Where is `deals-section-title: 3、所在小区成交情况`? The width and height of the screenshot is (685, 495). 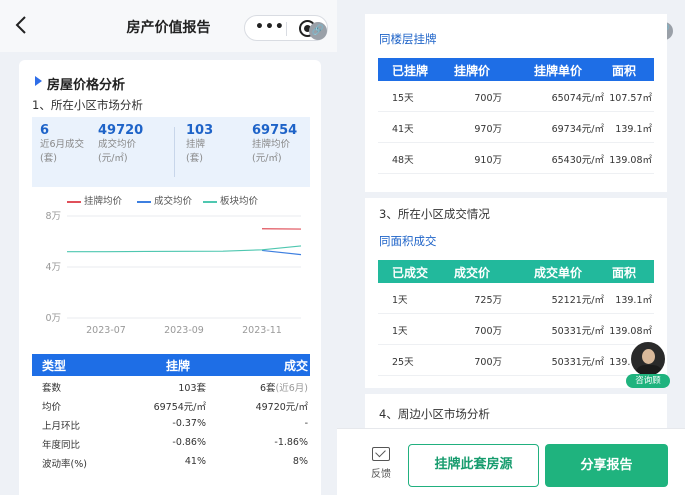
deals-section-title: 3、所在小区成交情况 is located at coordinates (434, 214).